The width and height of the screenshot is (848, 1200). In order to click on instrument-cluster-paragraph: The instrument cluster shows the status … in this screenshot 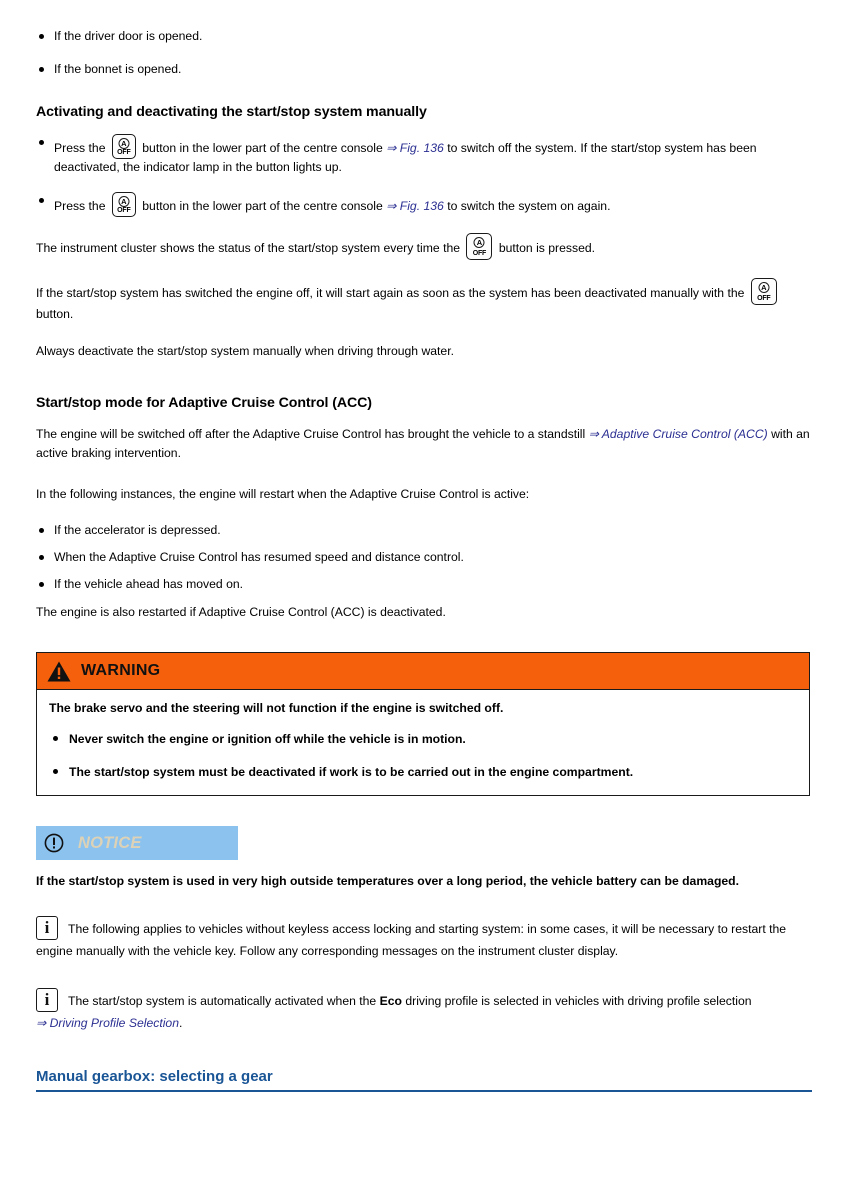, I will do `click(424, 246)`.